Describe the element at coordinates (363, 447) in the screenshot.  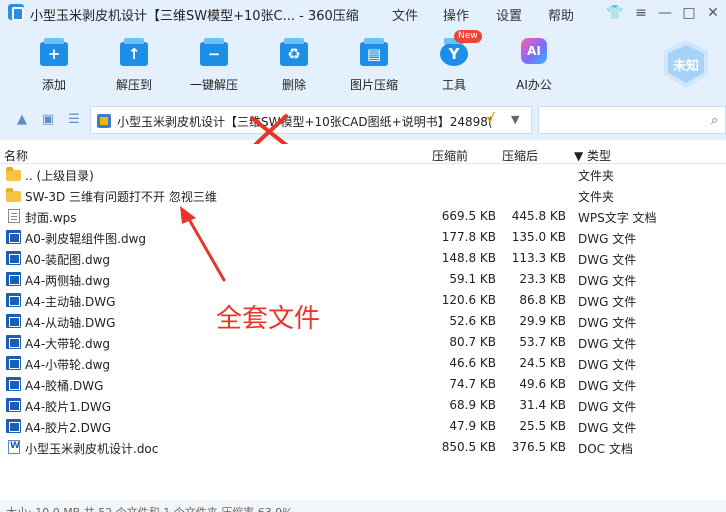
I see `table-row: 小型玉米剥皮机设计.doc850.5 KB376.5 KBDOC 文档` at that location.